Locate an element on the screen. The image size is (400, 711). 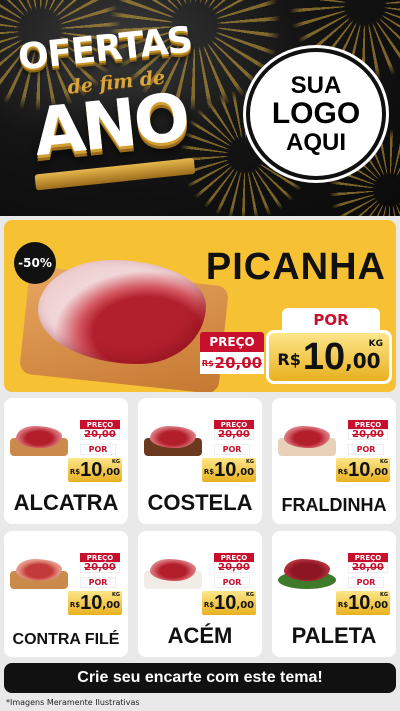
logo-text-line2: LOGO is located at coordinates (316, 114).